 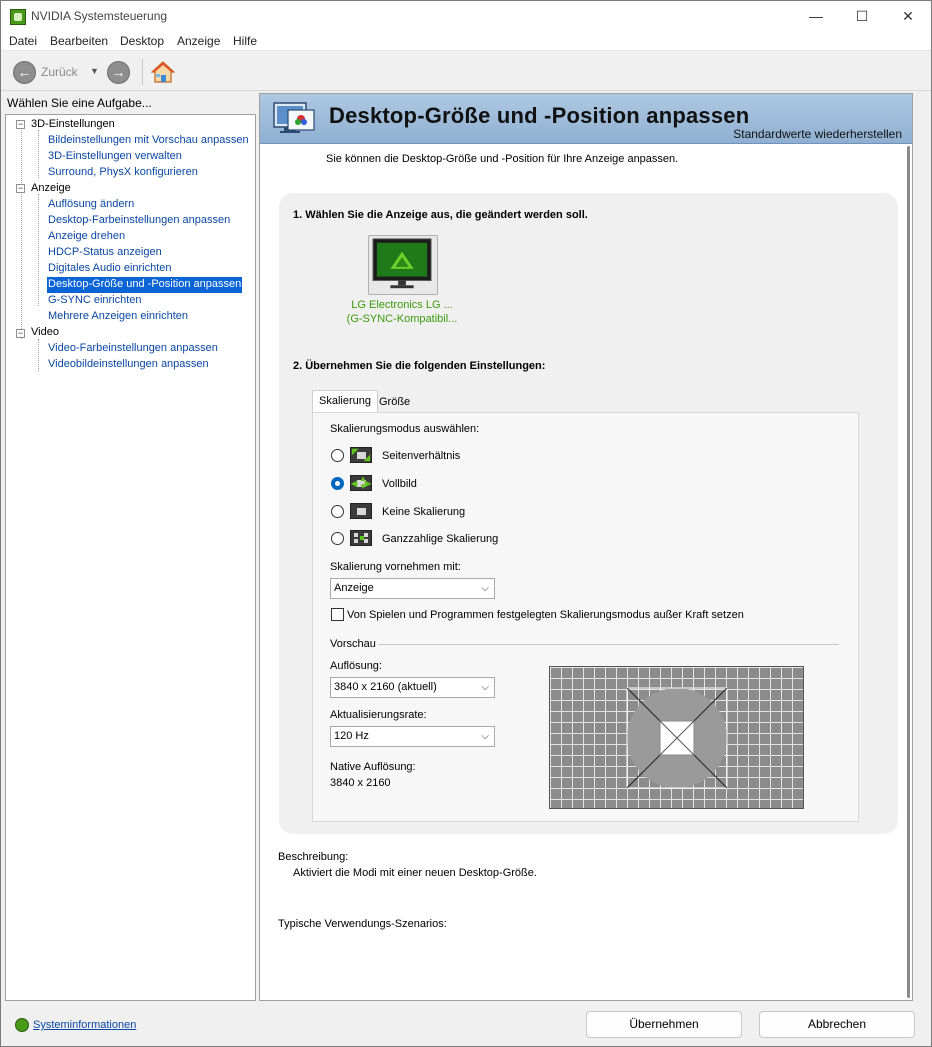 What do you see at coordinates (163, 72) in the screenshot?
I see `home-icon` at bounding box center [163, 72].